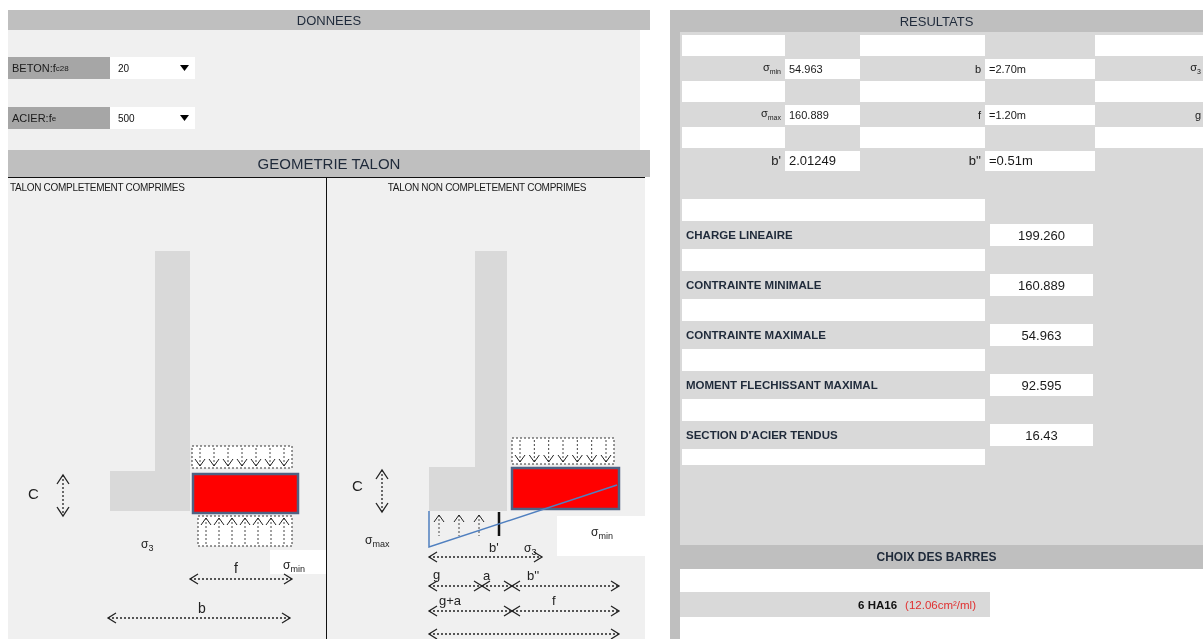 This screenshot has width=1203, height=639. What do you see at coordinates (487, 575) in the screenshot?
I see `diagram-label: a` at bounding box center [487, 575].